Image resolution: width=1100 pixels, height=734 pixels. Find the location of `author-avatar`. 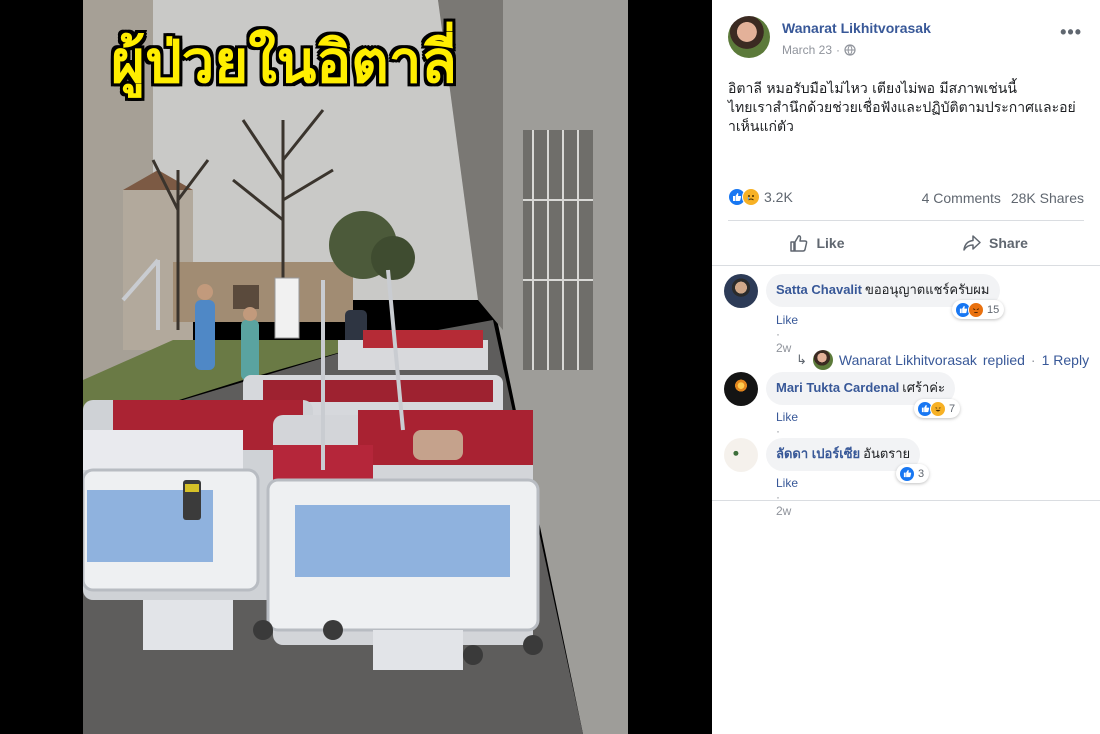

author-avatar is located at coordinates (749, 37).